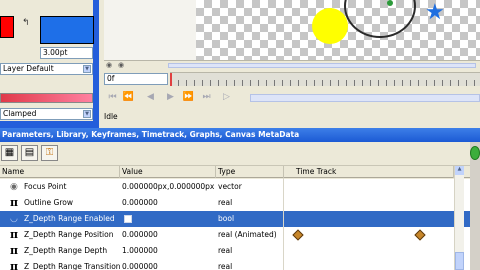  Describe the element at coordinates (72, 266) in the screenshot. I see `param-name: Z_Depth Range Transition` at that location.